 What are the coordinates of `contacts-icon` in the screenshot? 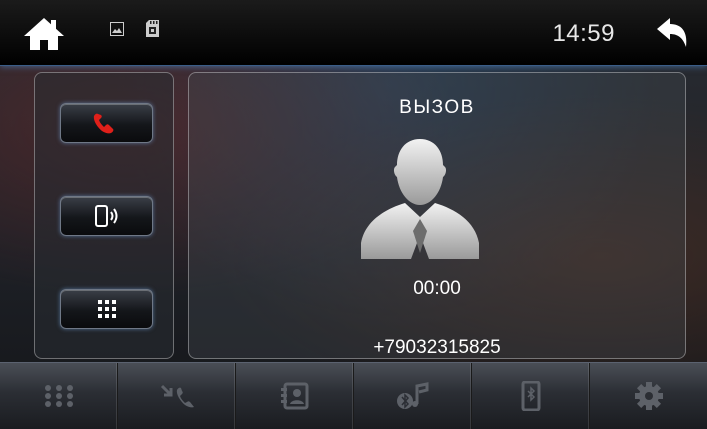 It's located at (294, 396).